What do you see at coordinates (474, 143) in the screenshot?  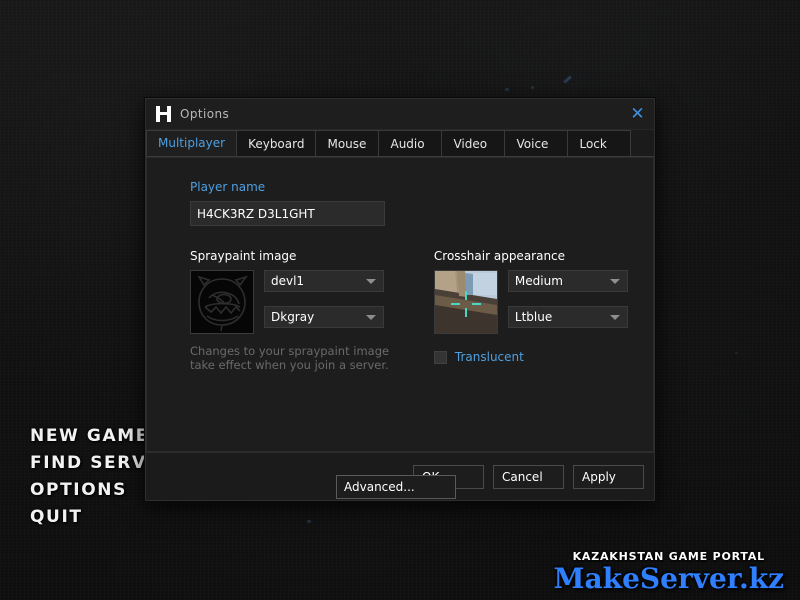 I see `tab-video: Video` at bounding box center [474, 143].